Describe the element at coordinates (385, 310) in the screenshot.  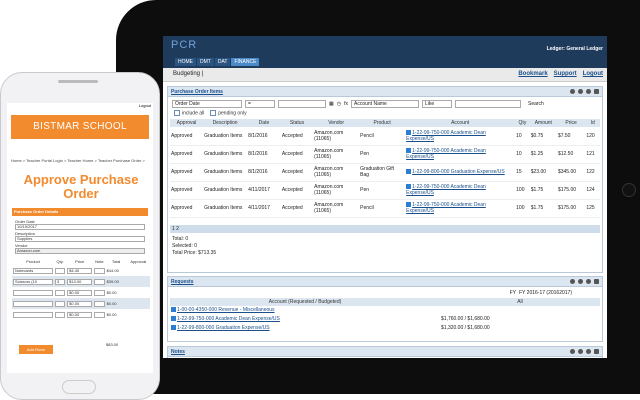
I see `table-row: 1-00-00-4350-000 Revenue - Miscellaneous` at that location.